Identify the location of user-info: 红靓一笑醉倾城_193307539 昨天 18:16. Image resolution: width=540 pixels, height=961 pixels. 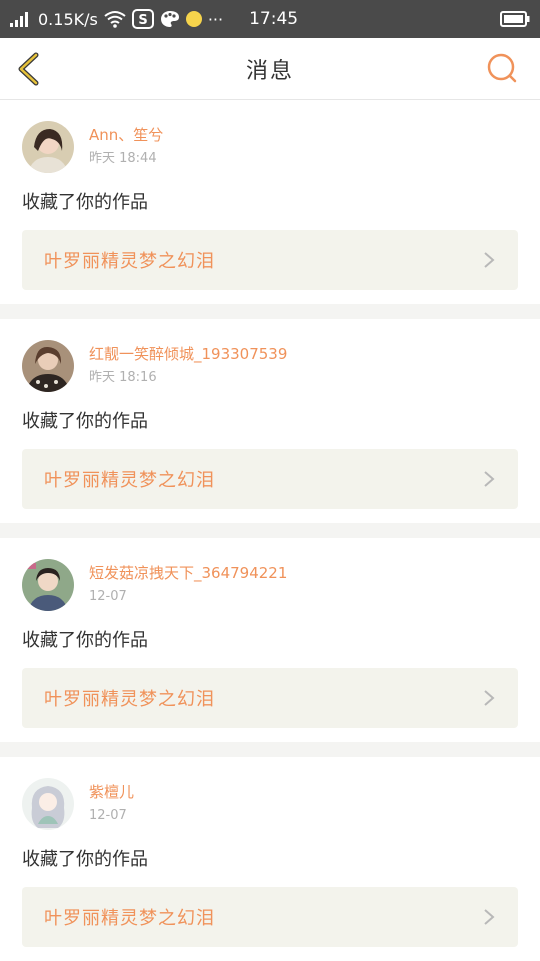
(188, 366).